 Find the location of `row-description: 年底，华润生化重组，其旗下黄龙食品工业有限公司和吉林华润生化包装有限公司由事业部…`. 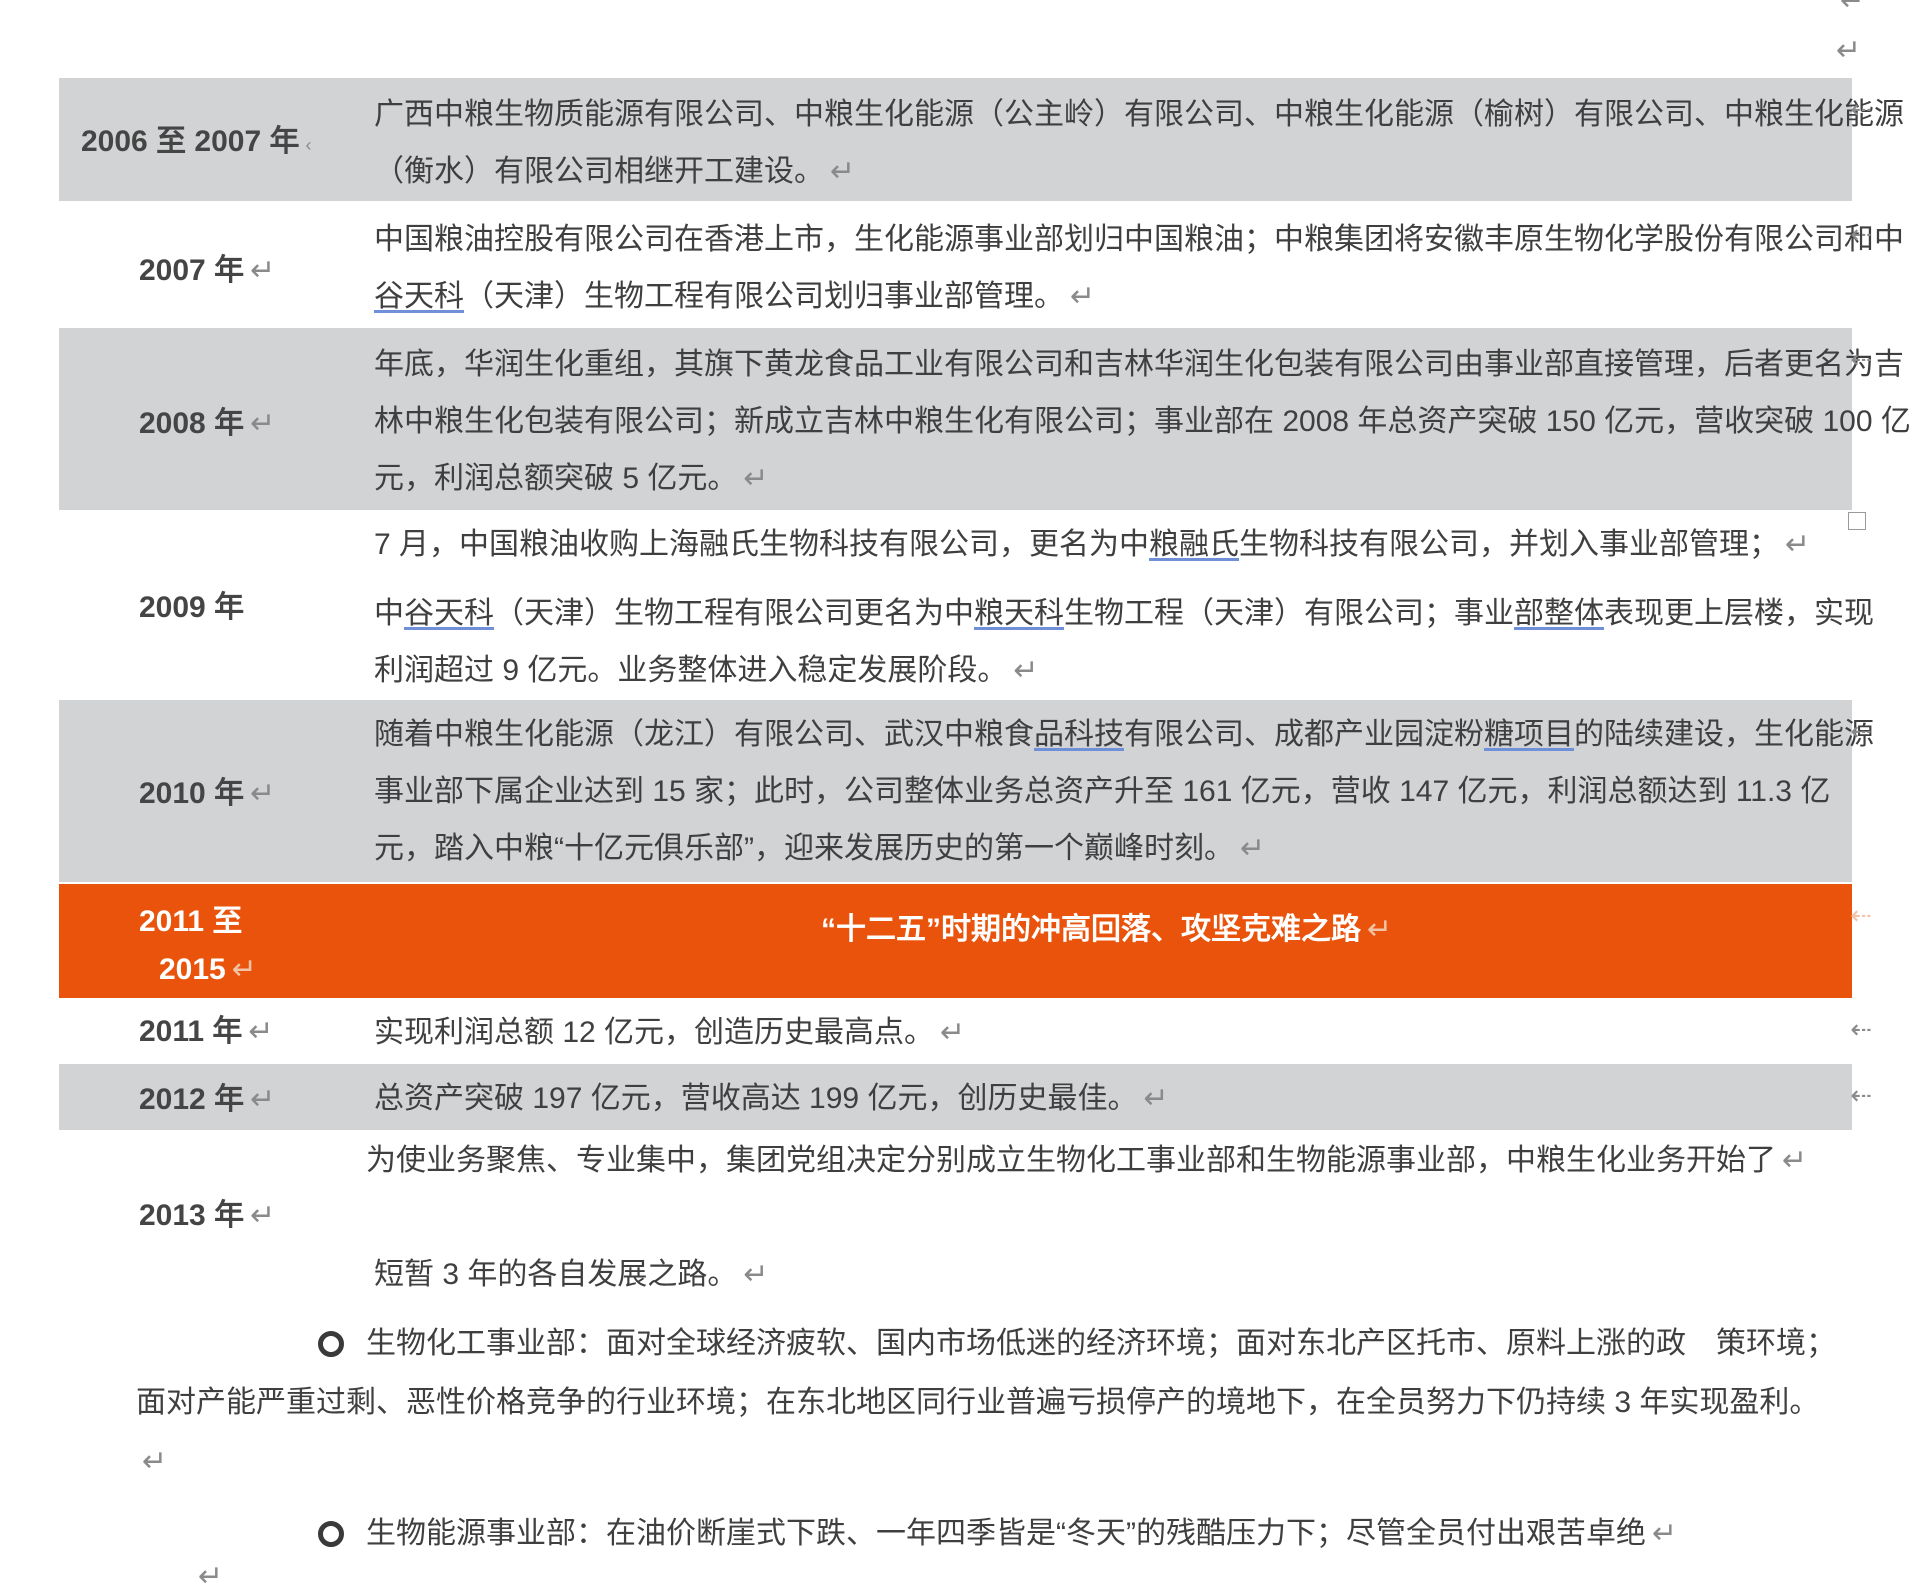

row-description: 年底，华润生化重组，其旗下黄龙食品工业有限公司和吉林华润生化包装有限公司由事业部… is located at coordinates (1142, 421).